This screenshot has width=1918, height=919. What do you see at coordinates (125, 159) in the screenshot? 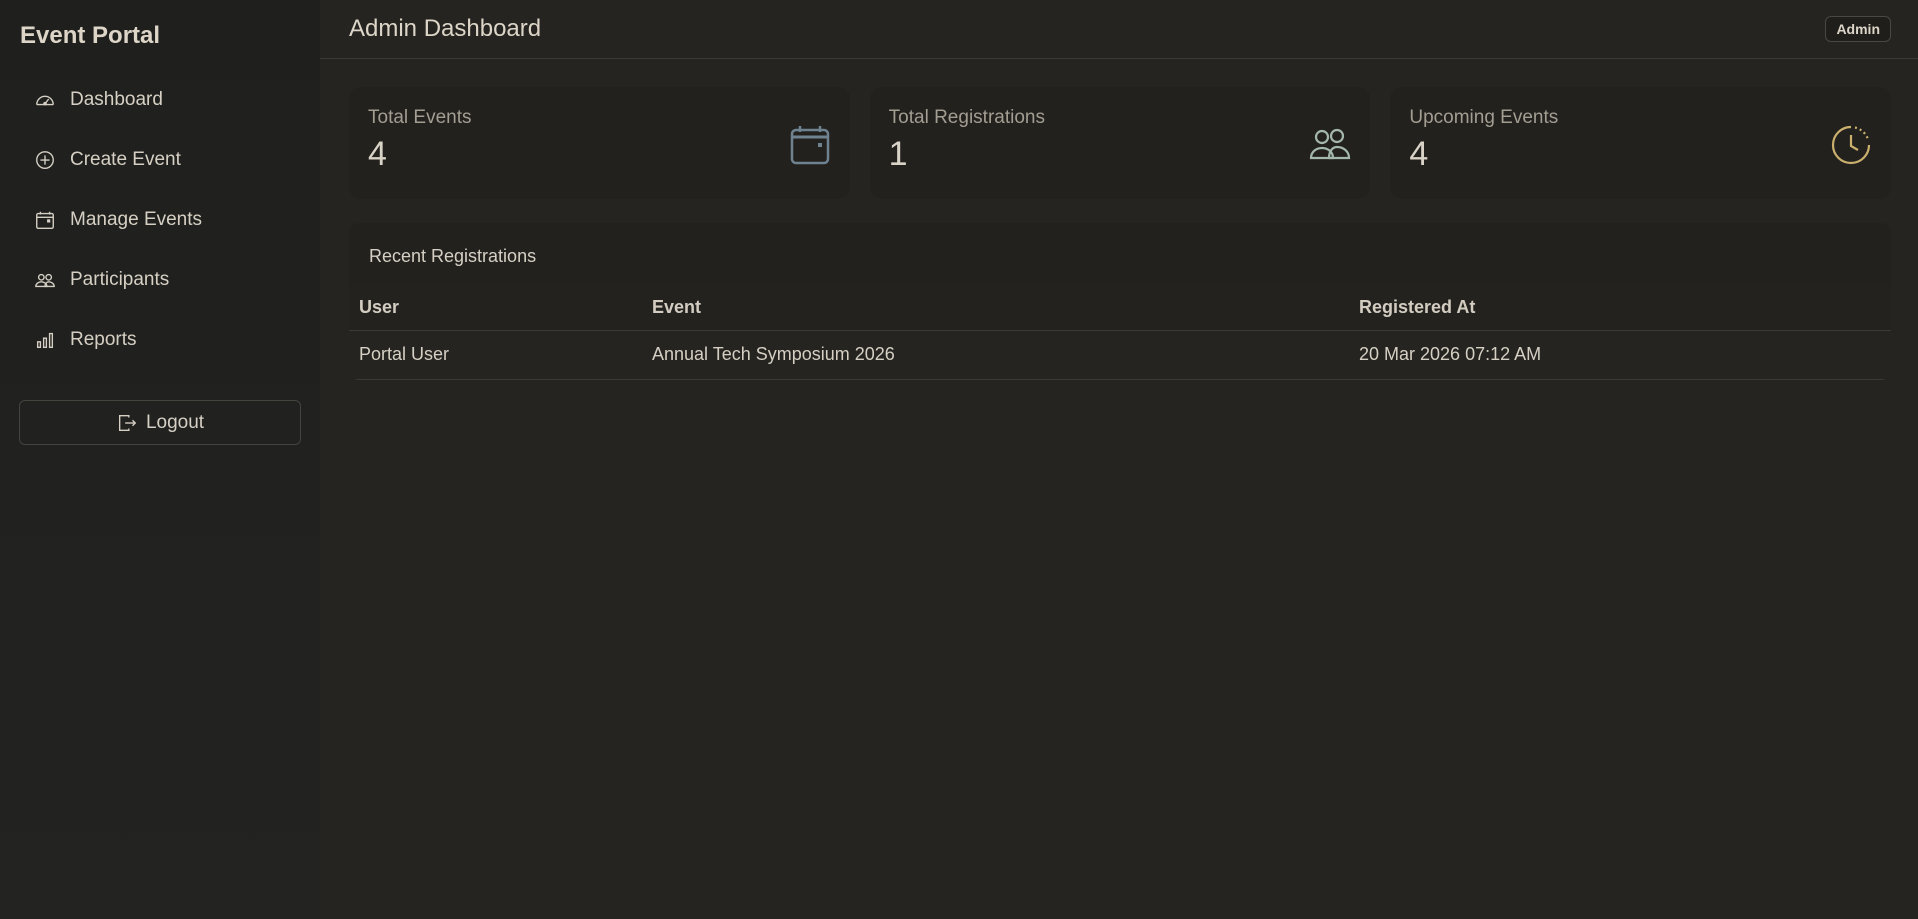
I see `sidebar-item-label: Create Event` at bounding box center [125, 159].